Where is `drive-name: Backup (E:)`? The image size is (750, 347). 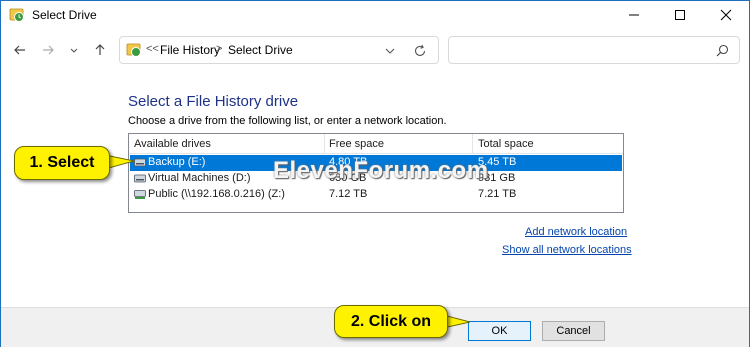 drive-name: Backup (E:) is located at coordinates (177, 162).